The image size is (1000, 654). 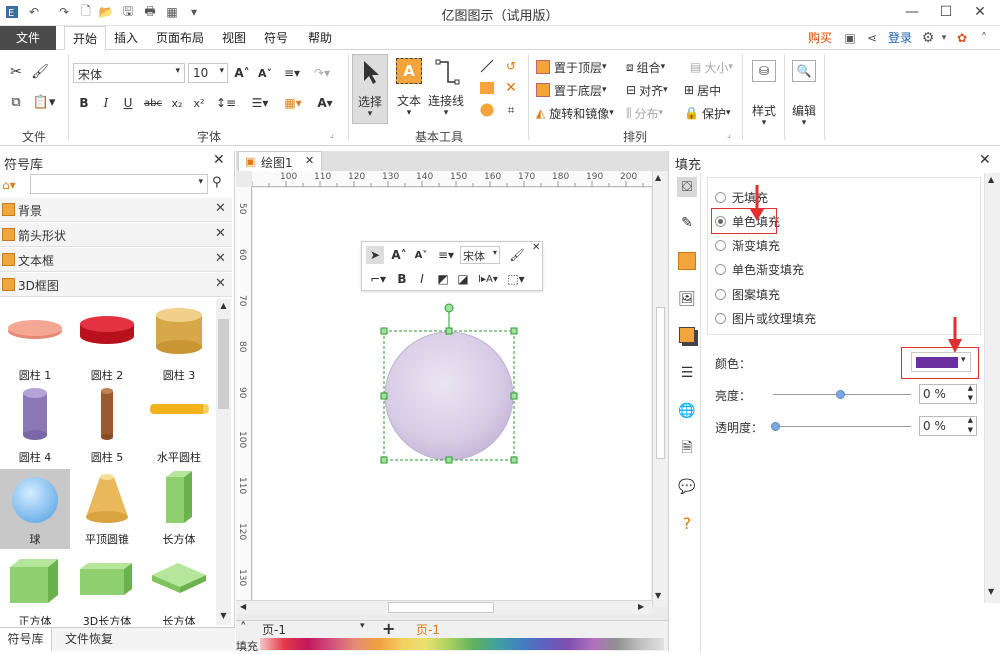 What do you see at coordinates (116, 235) in the screenshot?
I see `library-category: 箭头形状 ✕` at bounding box center [116, 235].